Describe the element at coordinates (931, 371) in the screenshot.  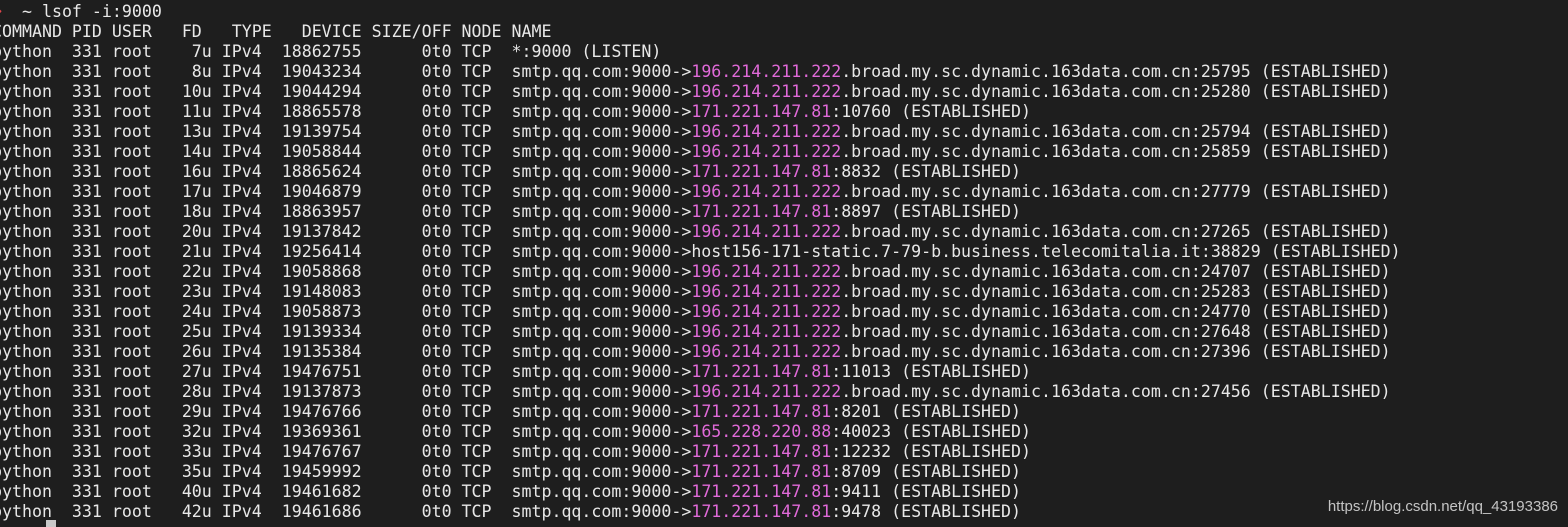
I see `connection-suffix: :11013 (ESTABLISHED)` at that location.